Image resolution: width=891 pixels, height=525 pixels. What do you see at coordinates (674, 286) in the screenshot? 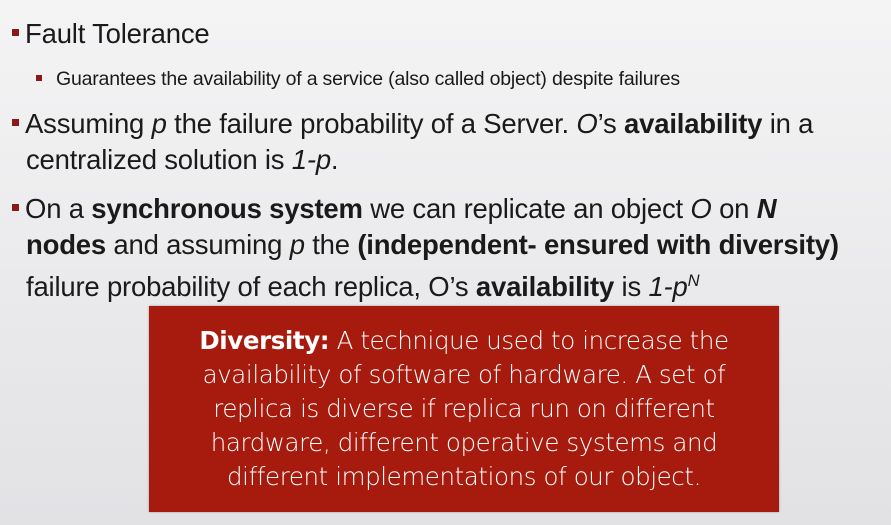
I see `formula: 1-pN` at bounding box center [674, 286].